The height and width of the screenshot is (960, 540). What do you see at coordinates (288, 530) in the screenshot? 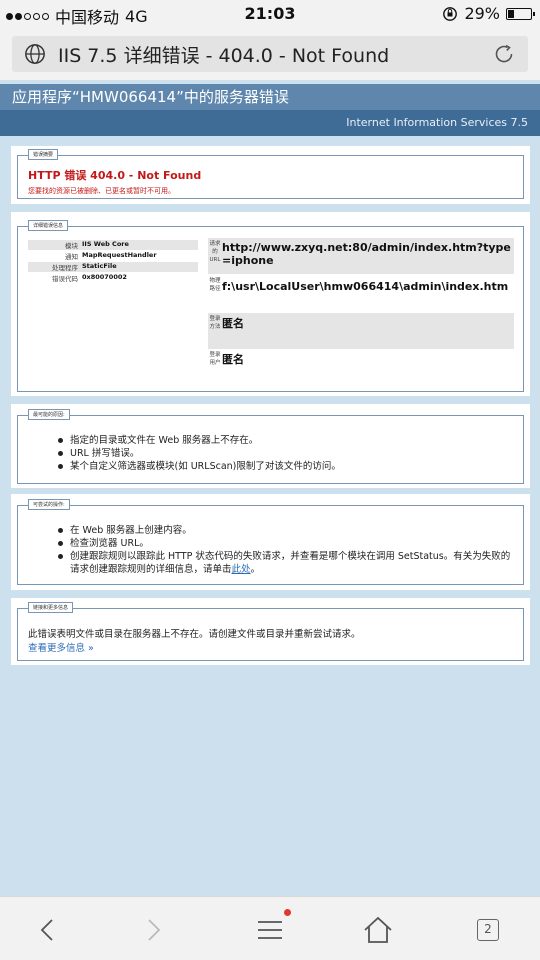
I see `action-item: 在 Web 服务器上创建内容。` at bounding box center [288, 530].